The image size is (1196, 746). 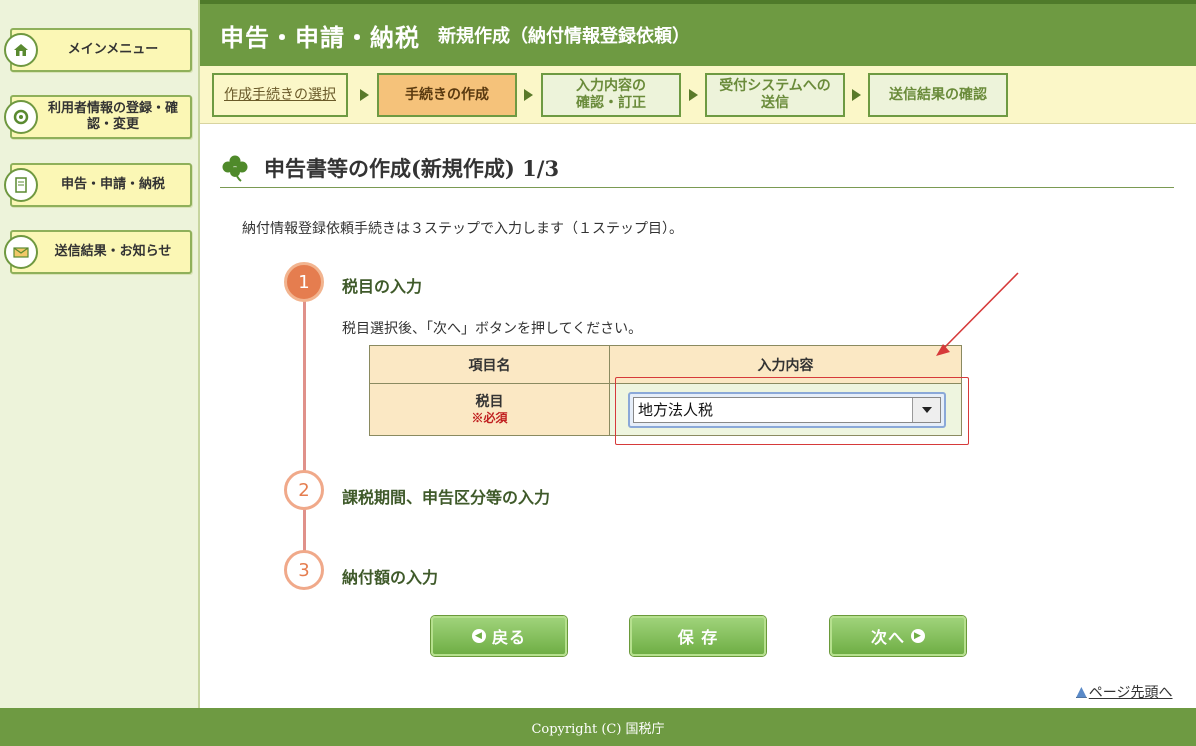 I want to click on column-header-item: 項目名, so click(x=489, y=364).